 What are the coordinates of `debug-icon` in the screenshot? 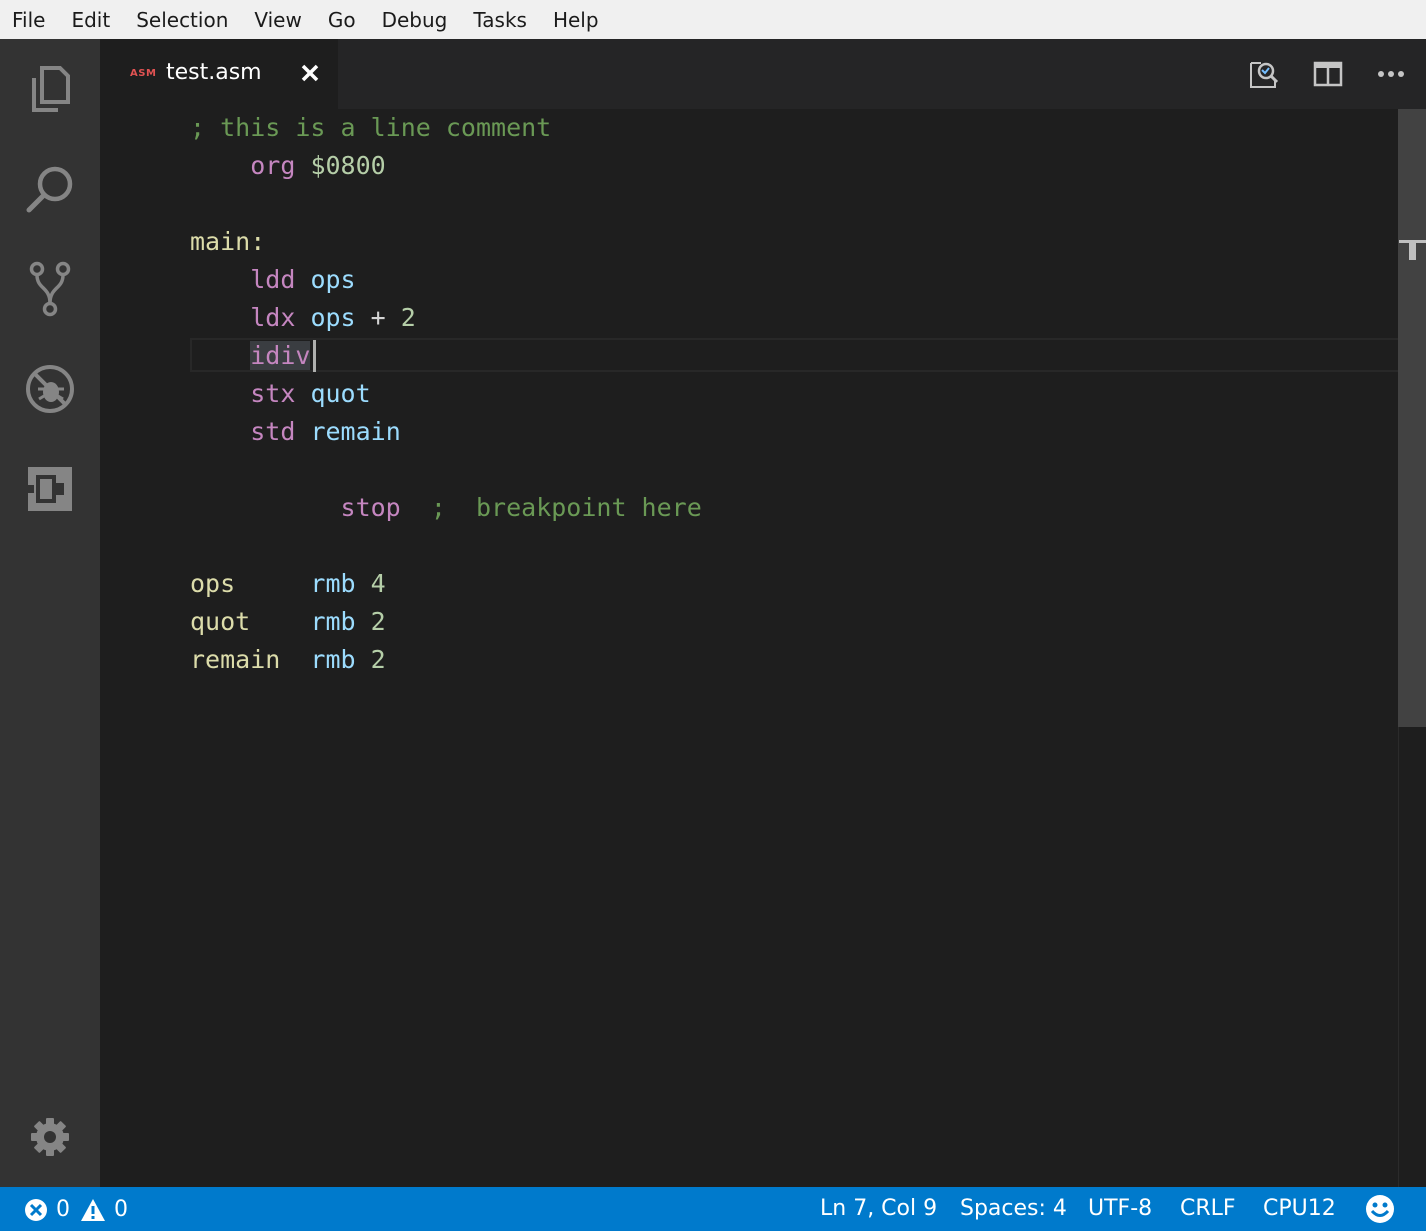 It's located at (50, 389).